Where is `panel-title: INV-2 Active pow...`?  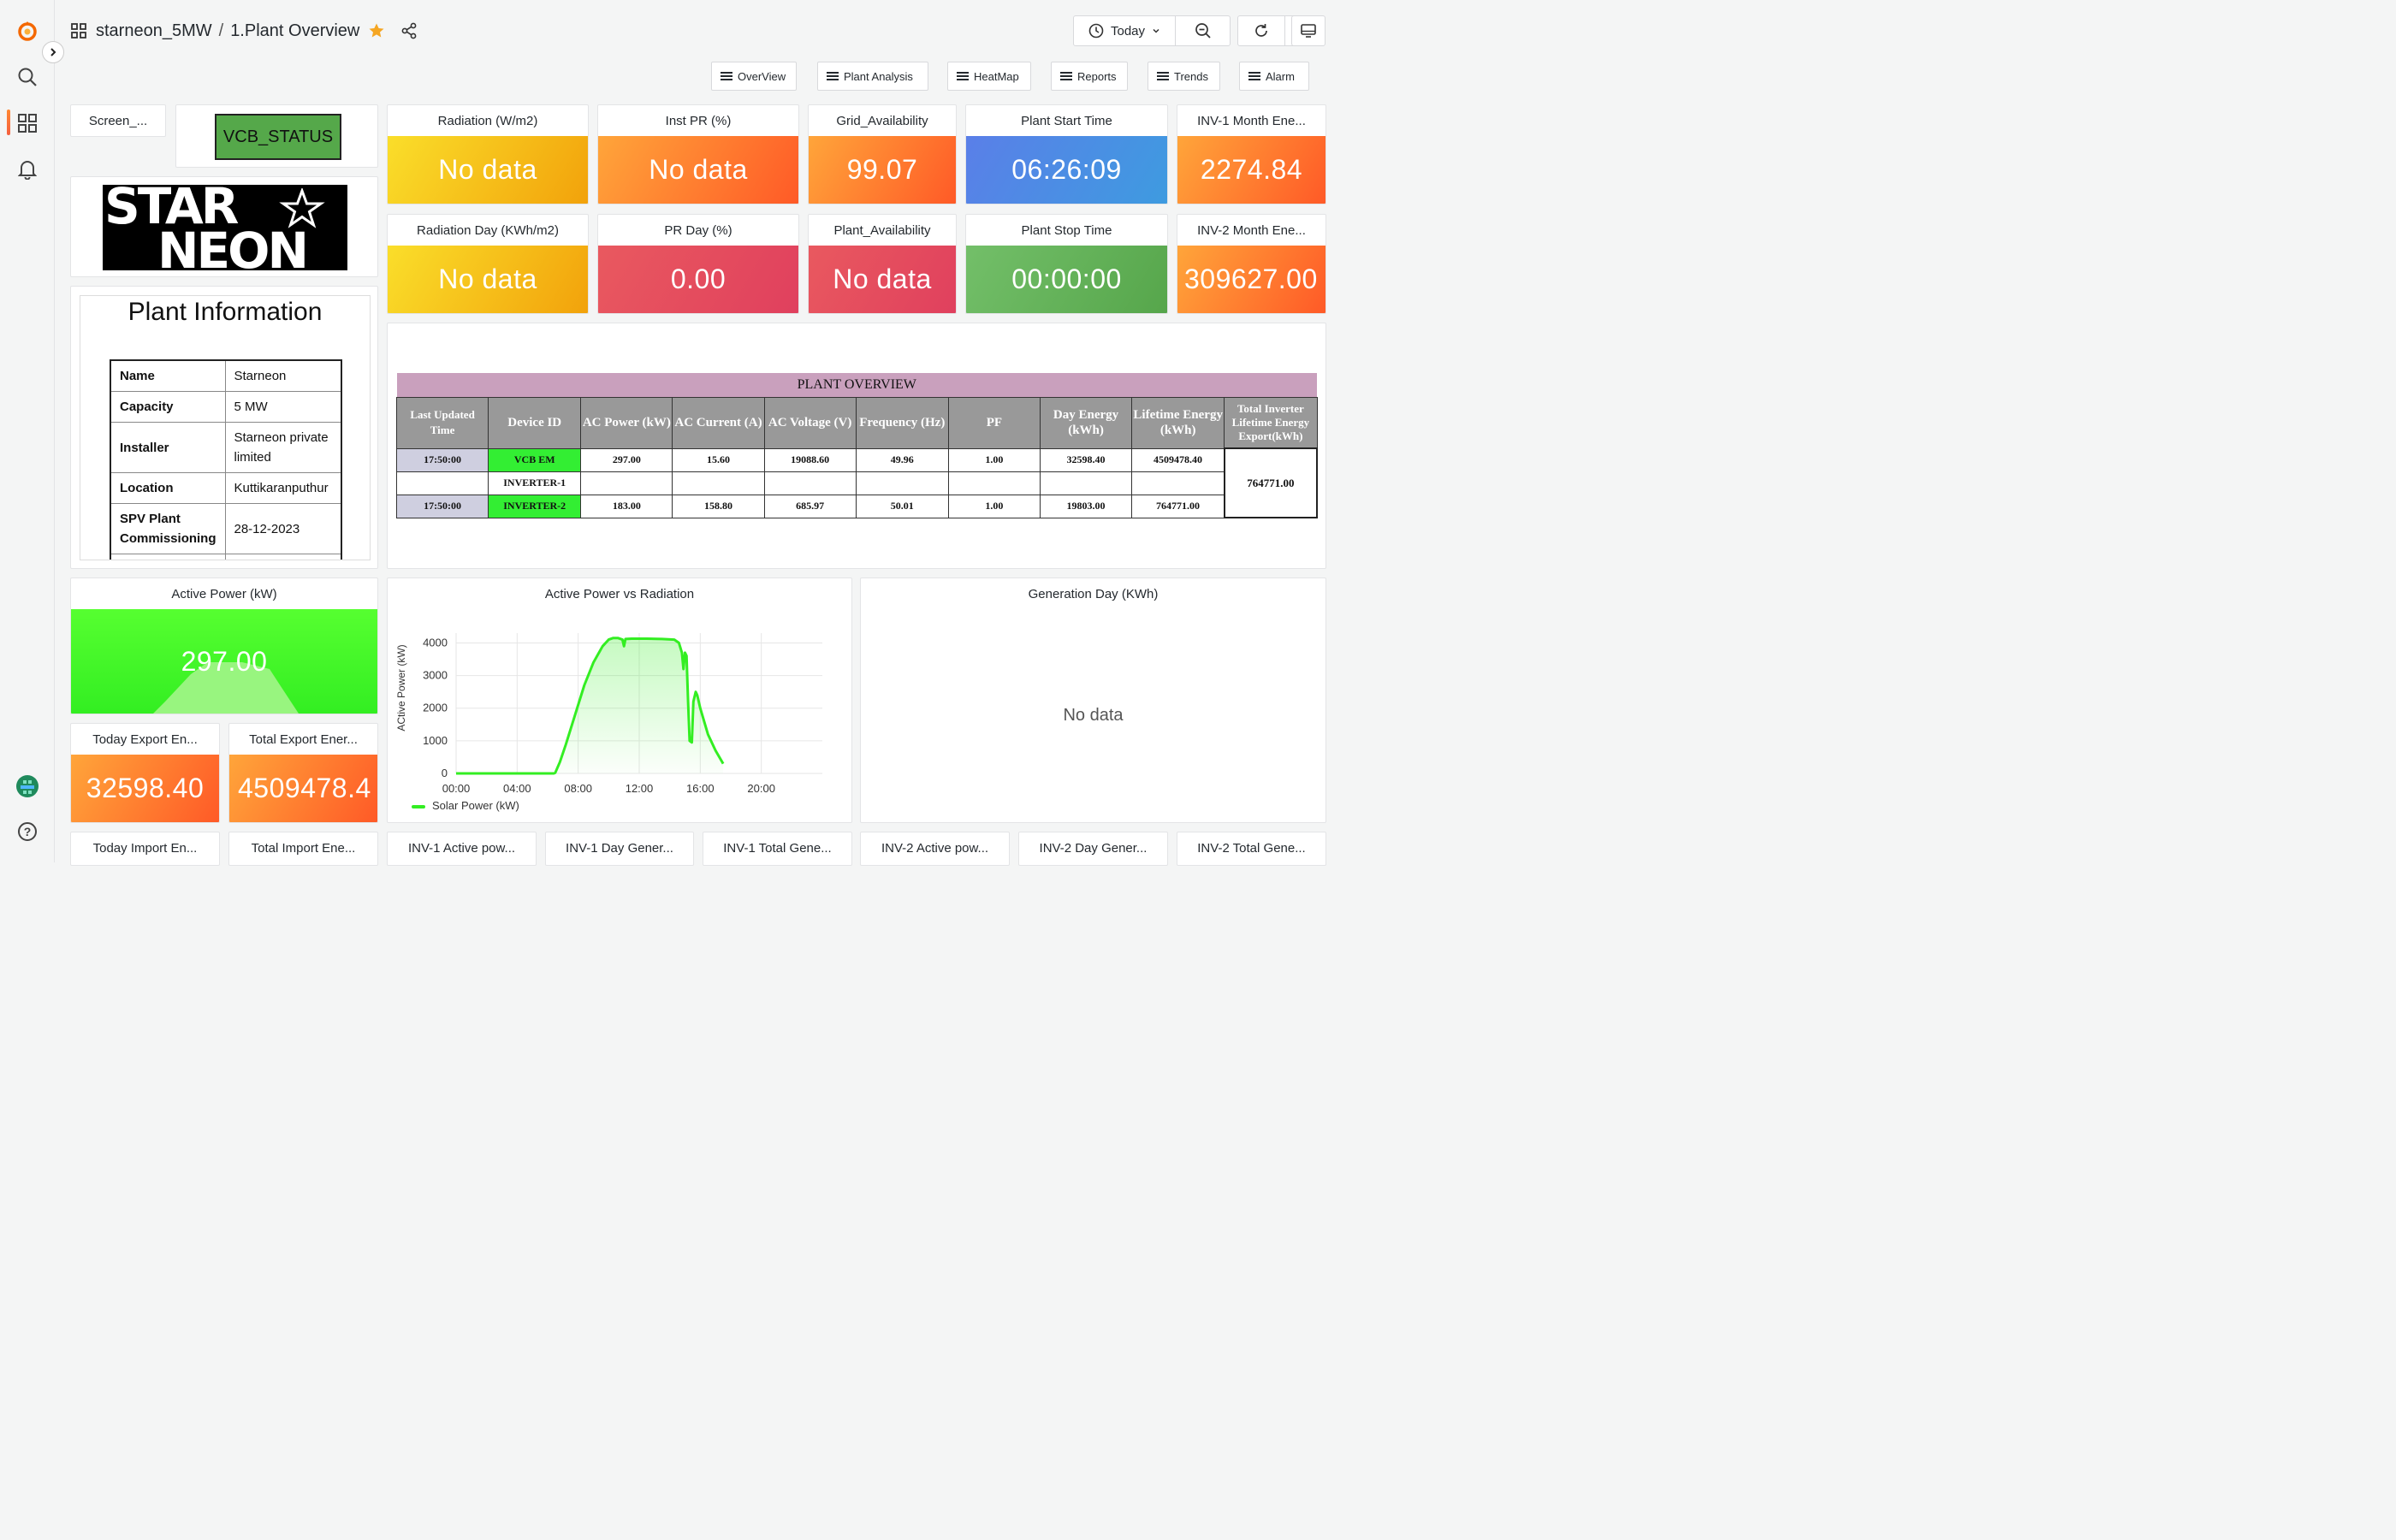 panel-title: INV-2 Active pow... is located at coordinates (935, 848).